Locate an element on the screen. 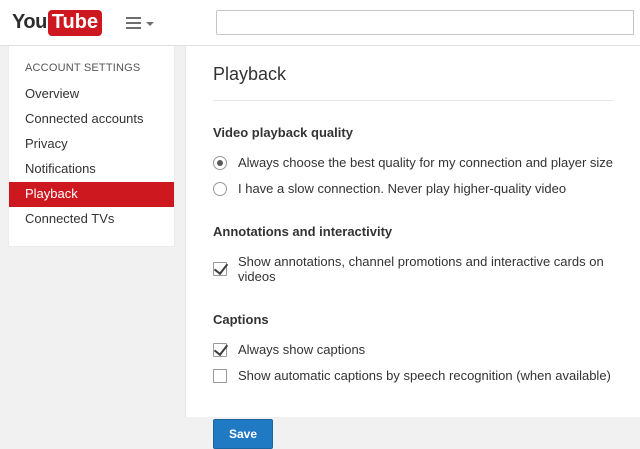 Image resolution: width=640 pixels, height=449 pixels. sidebar-item-connected-accounts: Connected accounts is located at coordinates (91, 119).